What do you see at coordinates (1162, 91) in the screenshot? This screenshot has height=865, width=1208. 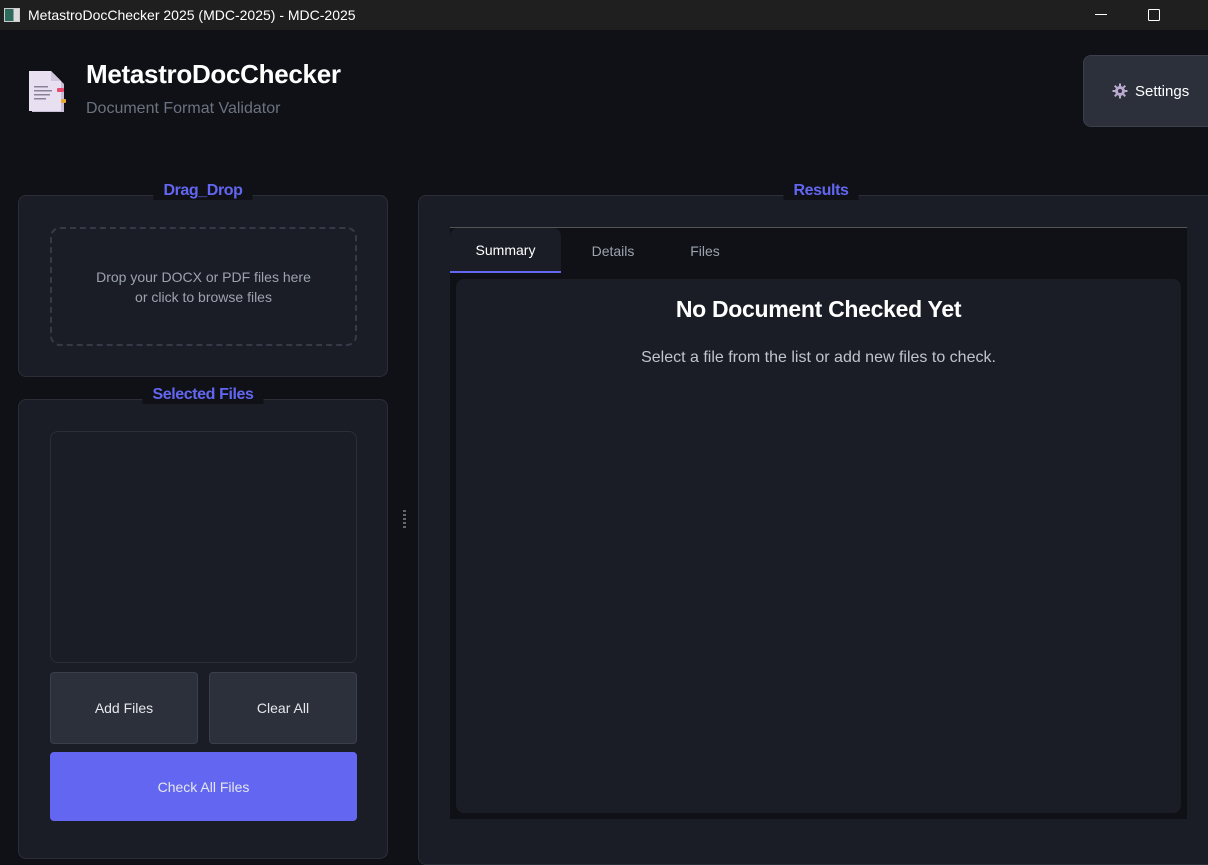 I see `settings-label: Settings` at bounding box center [1162, 91].